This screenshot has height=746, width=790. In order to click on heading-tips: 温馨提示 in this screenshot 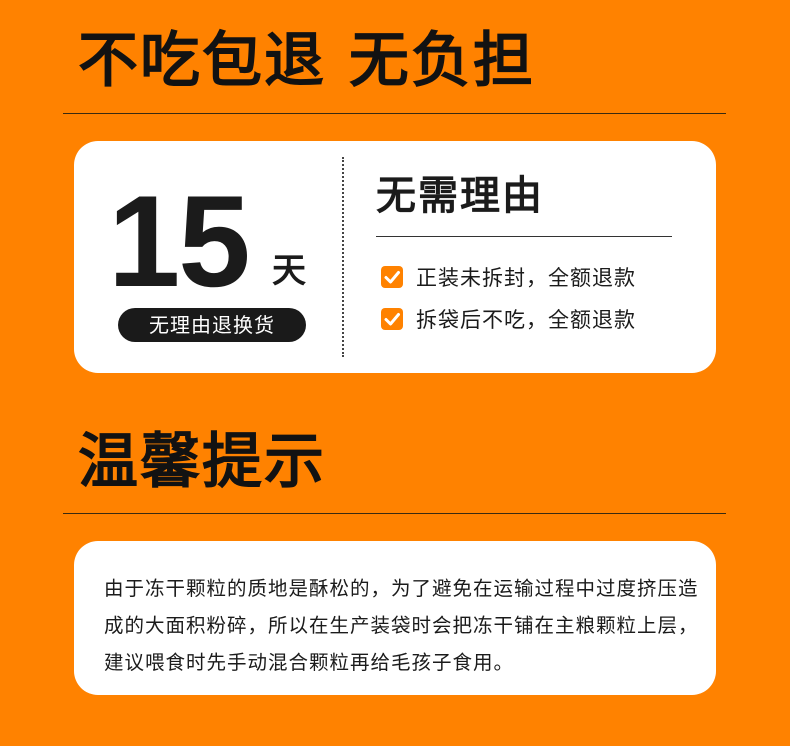, I will do `click(202, 462)`.